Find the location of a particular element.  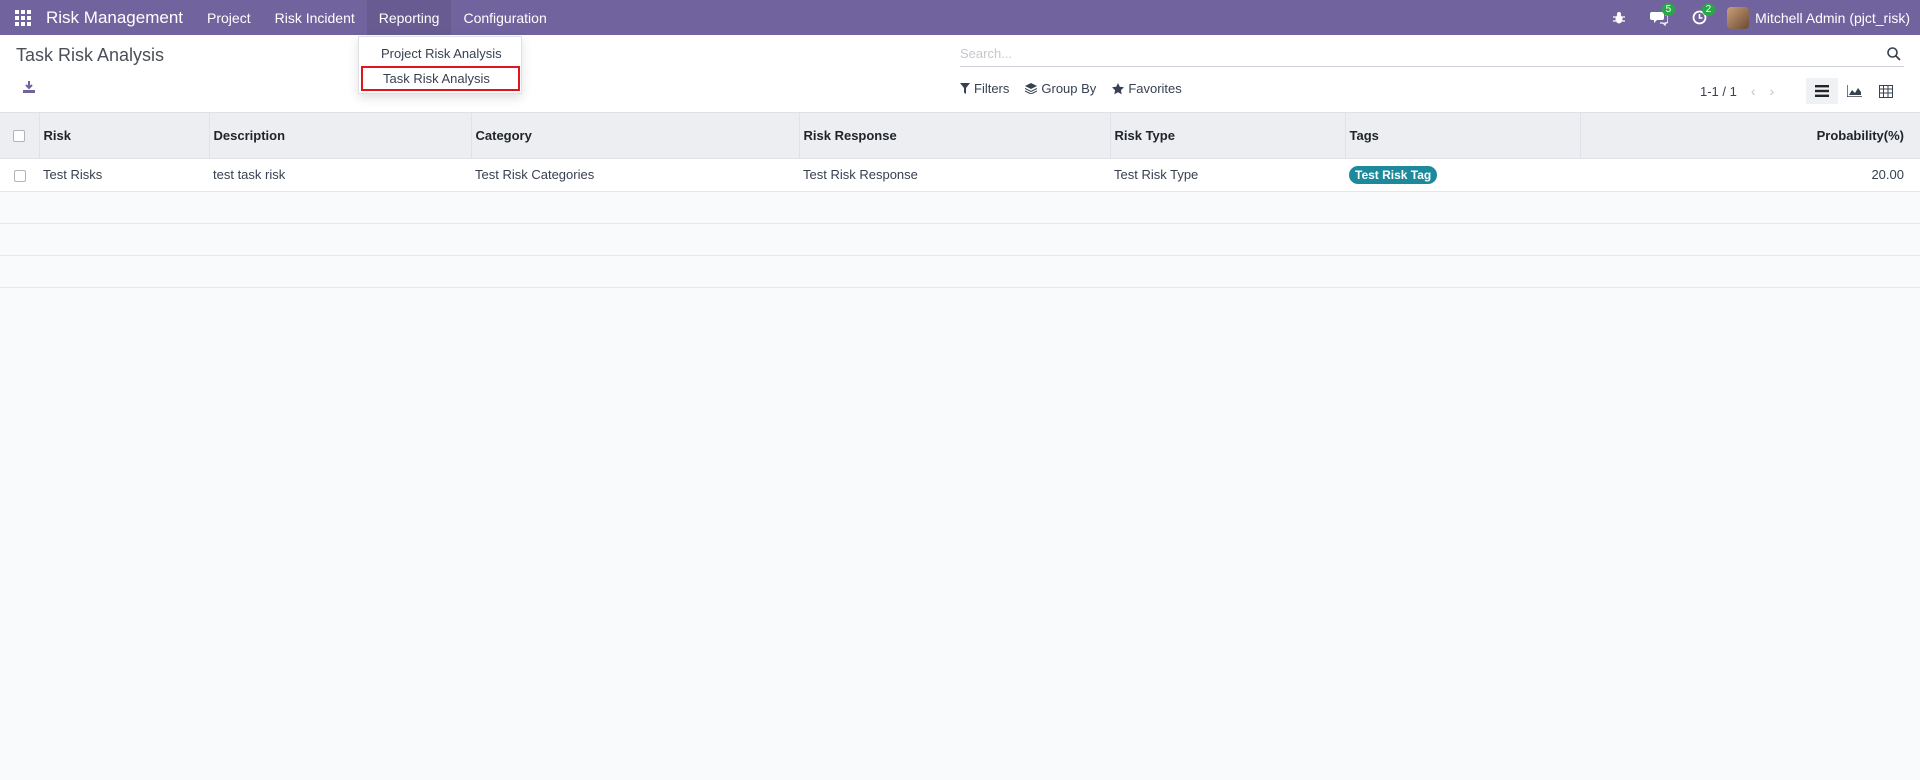

column-header-risk-type: Risk Type is located at coordinates (1228, 136).